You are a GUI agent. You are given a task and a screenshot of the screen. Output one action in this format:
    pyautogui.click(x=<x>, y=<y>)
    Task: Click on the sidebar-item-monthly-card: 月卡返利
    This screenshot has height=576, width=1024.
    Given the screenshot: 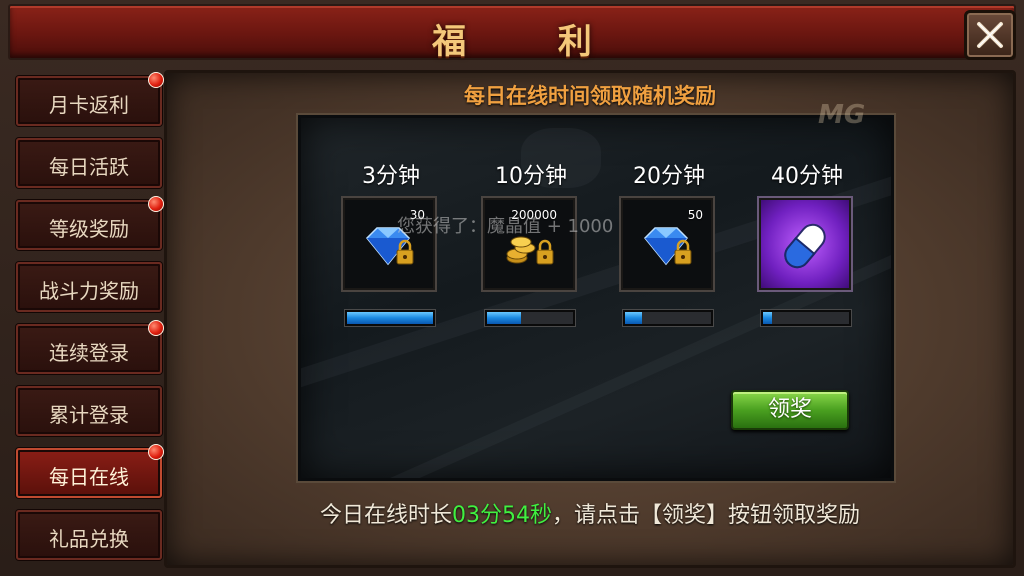 What is the action you would take?
    pyautogui.click(x=90, y=99)
    